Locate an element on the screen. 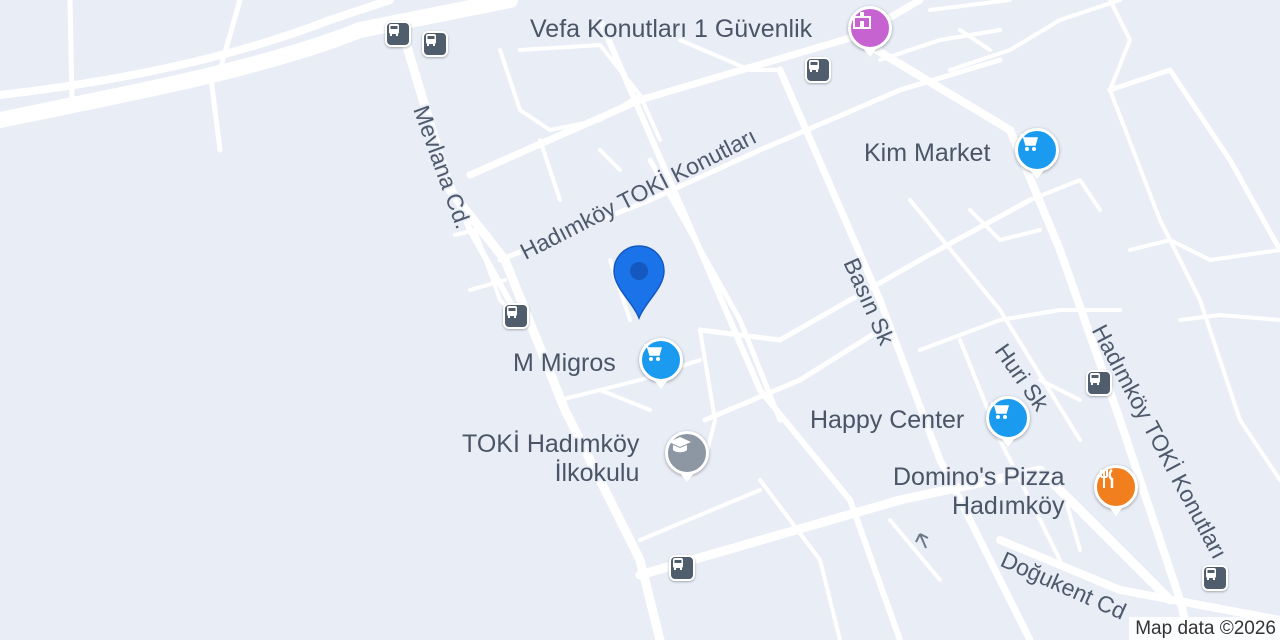 This screenshot has width=1280, height=640. poi-label-toki-school: TOKİ Hadımköy İlkokulu is located at coordinates (550, 459).